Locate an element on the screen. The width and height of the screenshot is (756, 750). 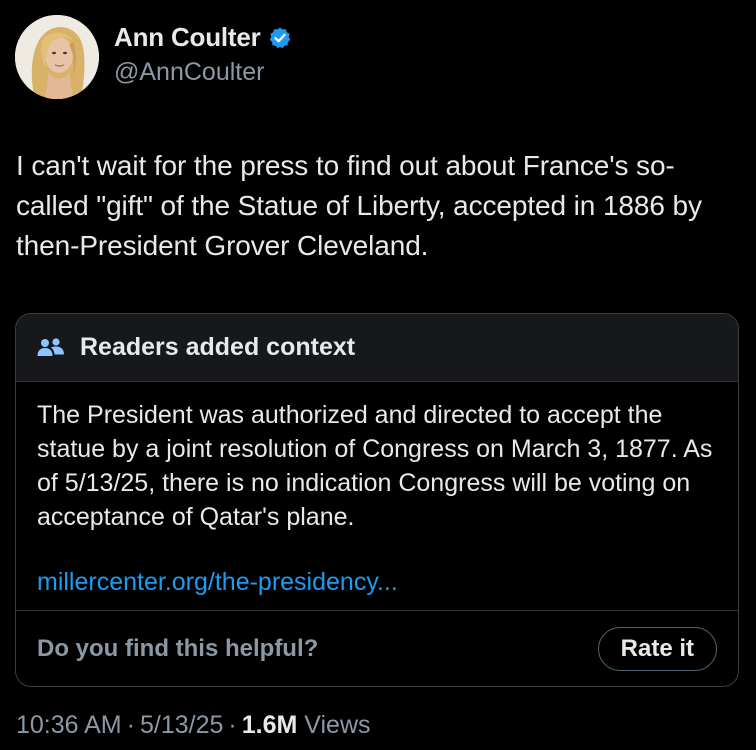
author-names: Ann Coulter @AnnCoulter is located at coordinates (203, 54).